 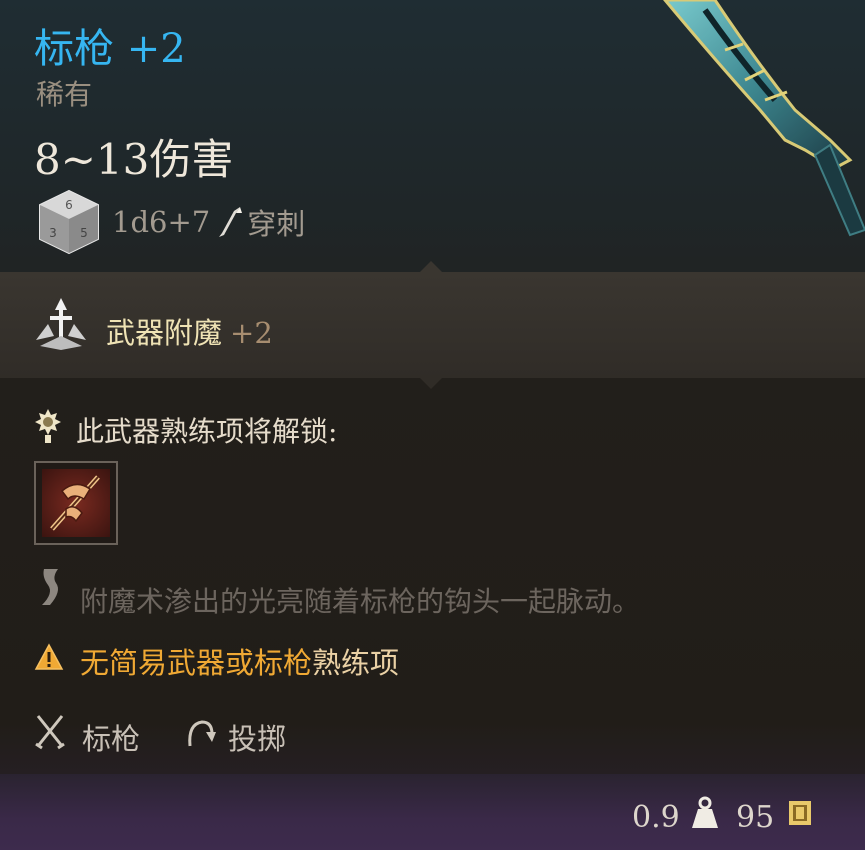 I want to click on damage-type: 穿刺, so click(x=276, y=224).